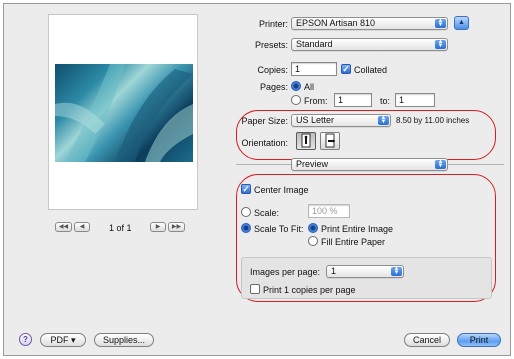  What do you see at coordinates (273, 24) in the screenshot?
I see `printer-label: Printer:` at bounding box center [273, 24].